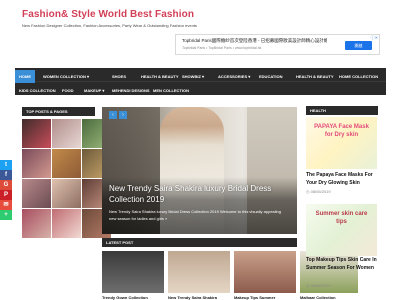  Describe the element at coordinates (6, 175) in the screenshot. I see `facebook-icon: f` at that location.